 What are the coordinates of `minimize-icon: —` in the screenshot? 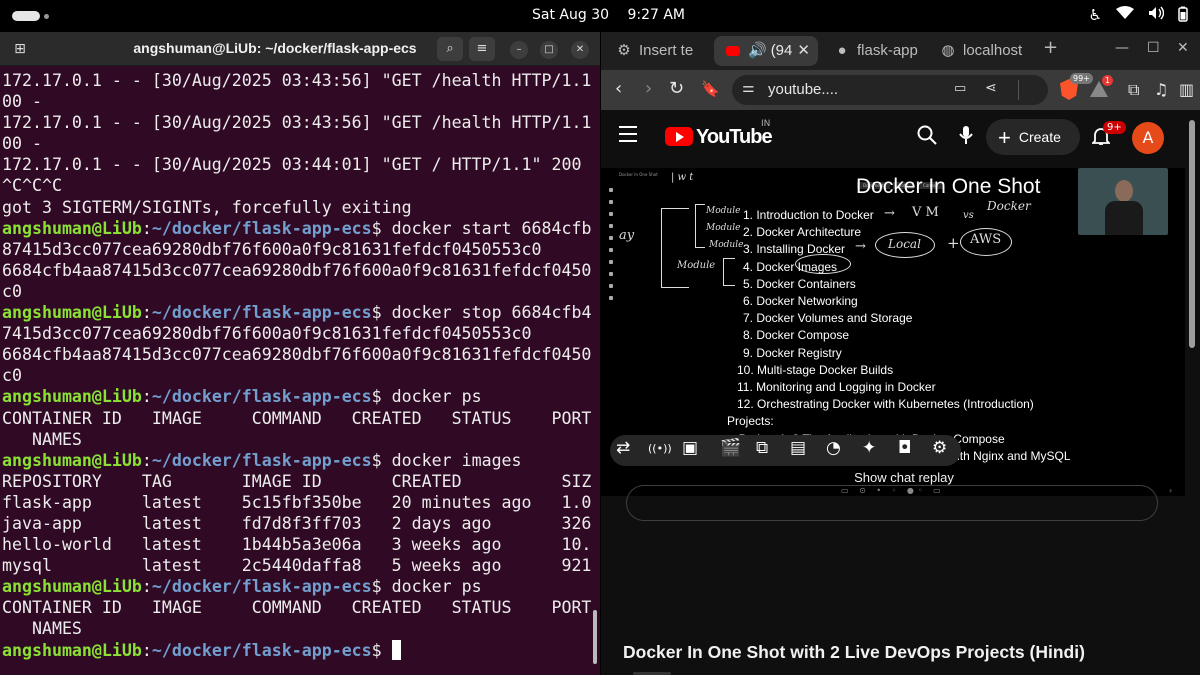 It's located at (1122, 48).